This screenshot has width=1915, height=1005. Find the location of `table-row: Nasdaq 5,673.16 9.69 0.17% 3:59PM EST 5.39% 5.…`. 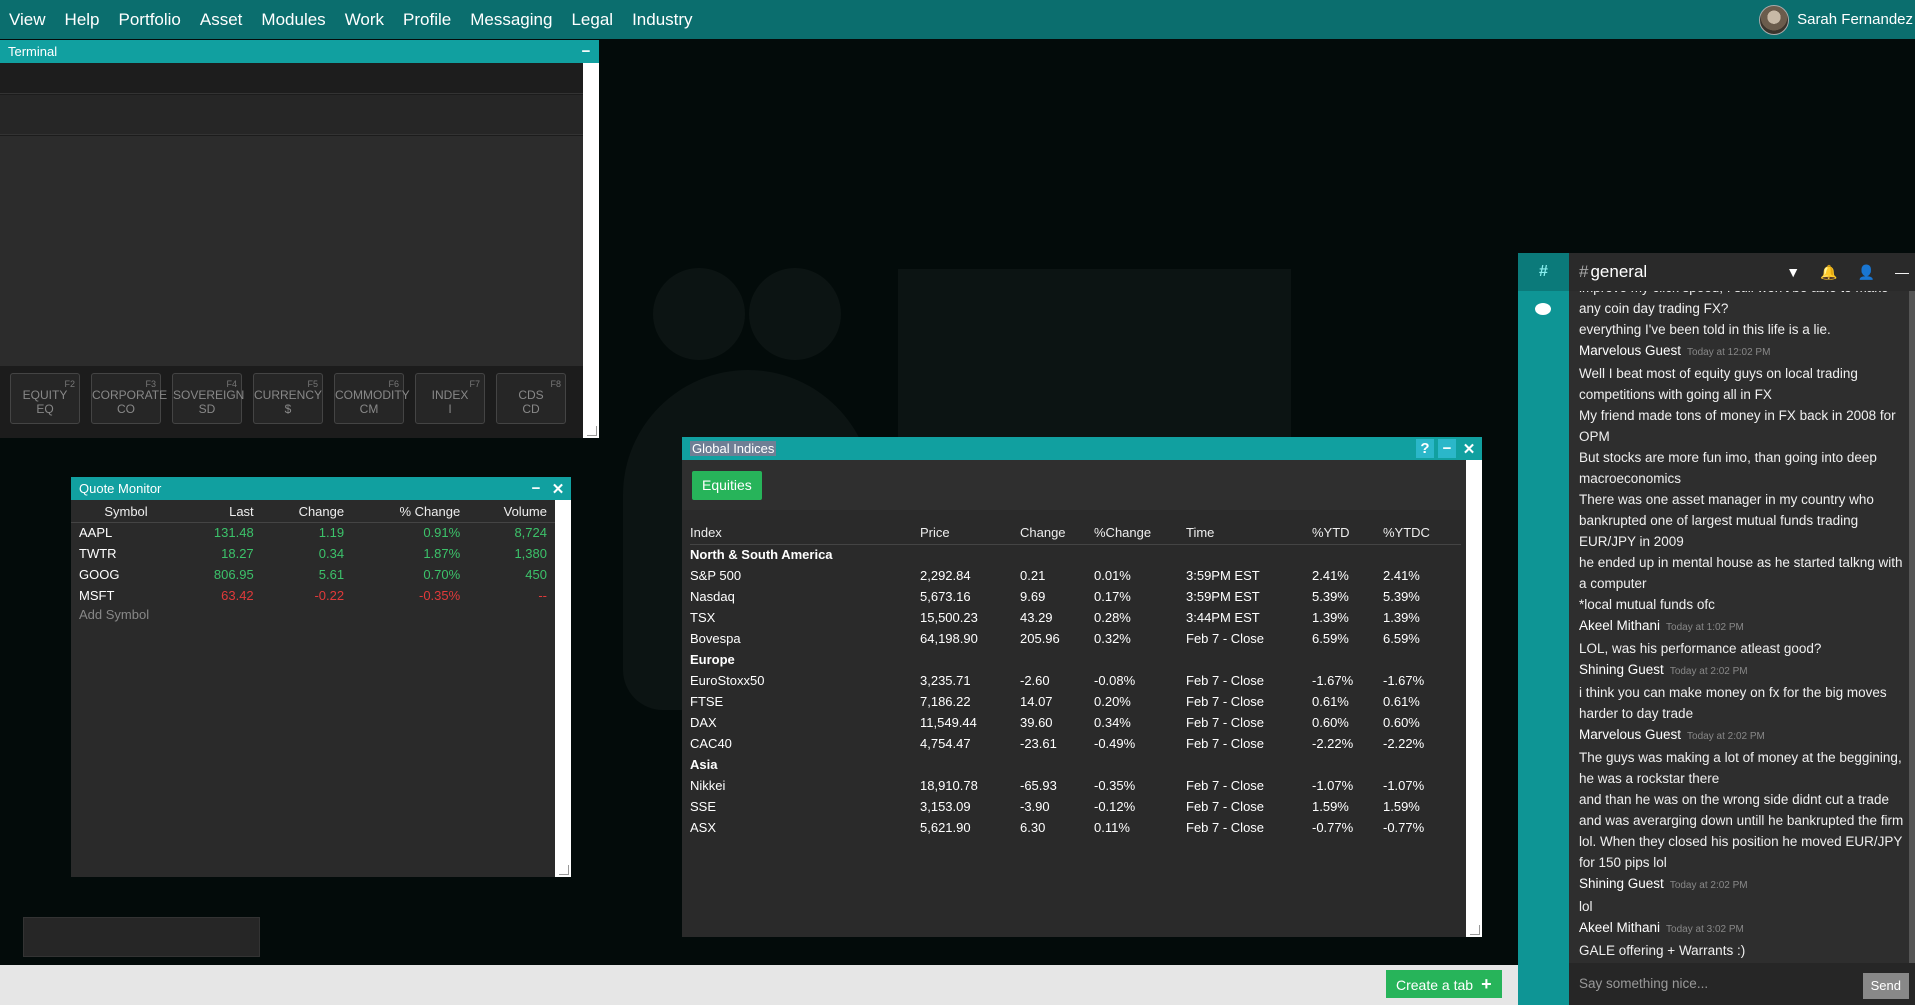

table-row: Nasdaq 5,673.16 9.69 0.17% 3:59PM EST 5.39% 5.… is located at coordinates (1075, 596).